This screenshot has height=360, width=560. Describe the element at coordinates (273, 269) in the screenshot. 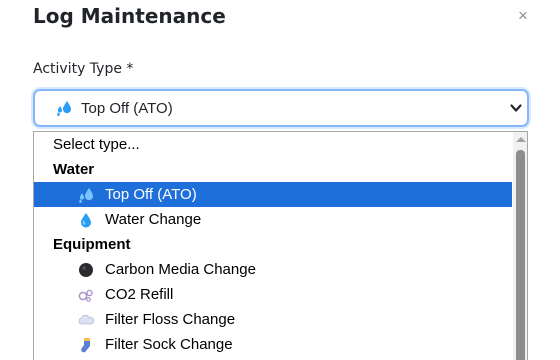

I see `option-carbon-media-change: Carbon Media Change` at that location.